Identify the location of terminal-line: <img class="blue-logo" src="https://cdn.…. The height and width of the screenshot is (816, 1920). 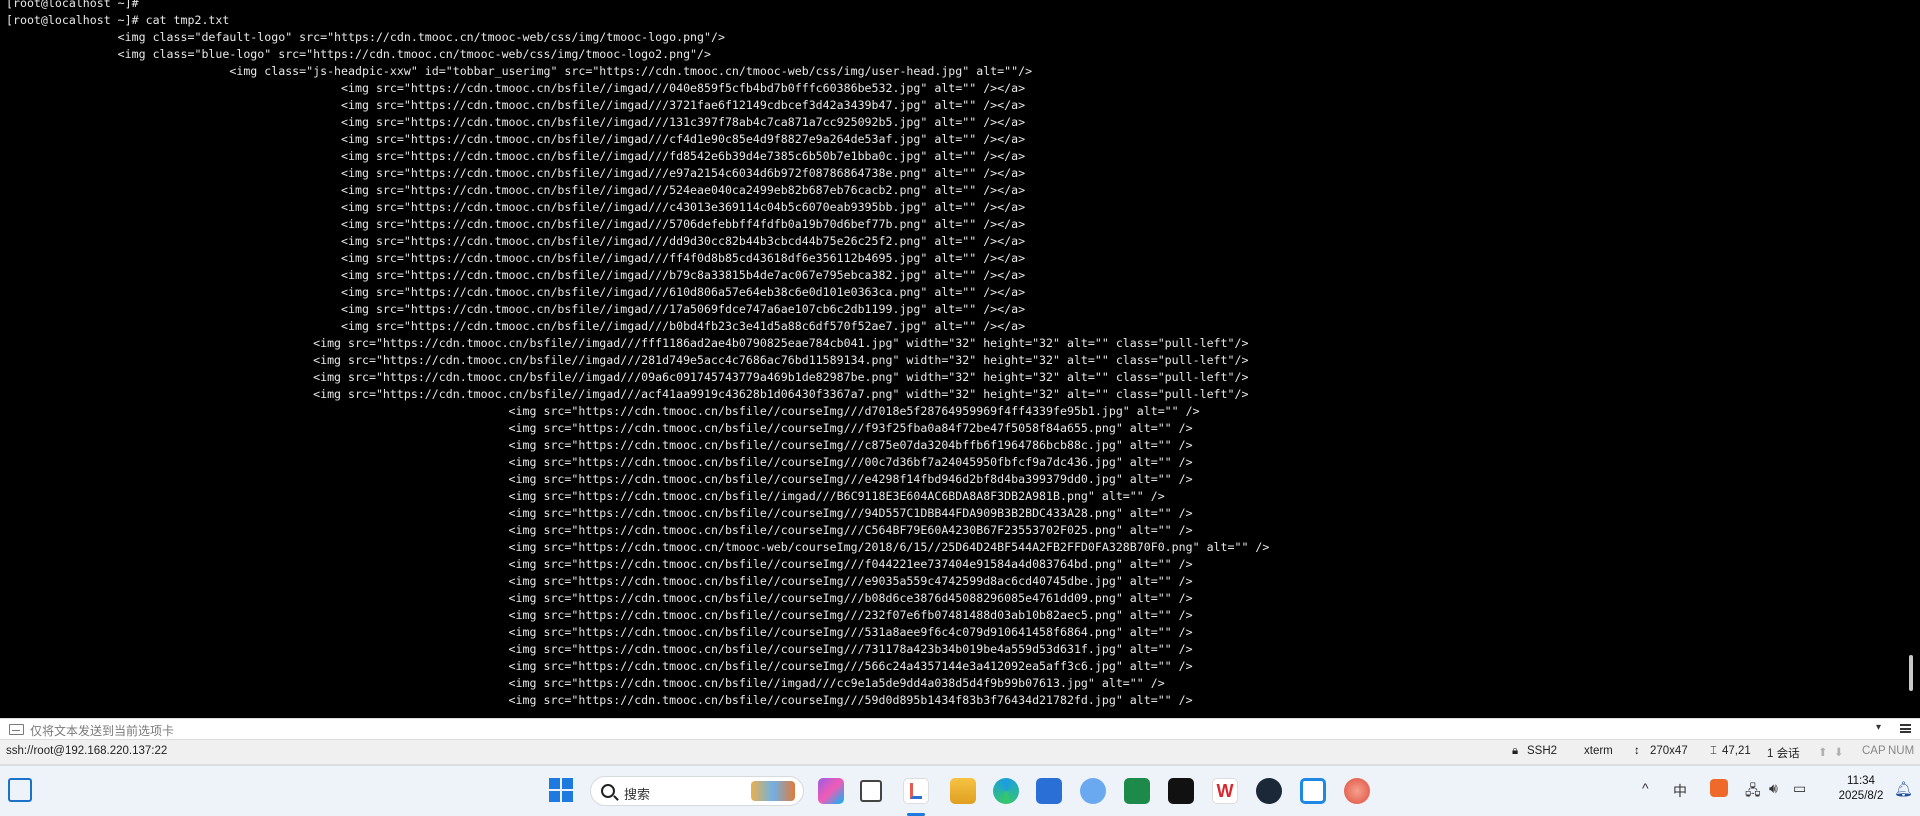
(358, 54).